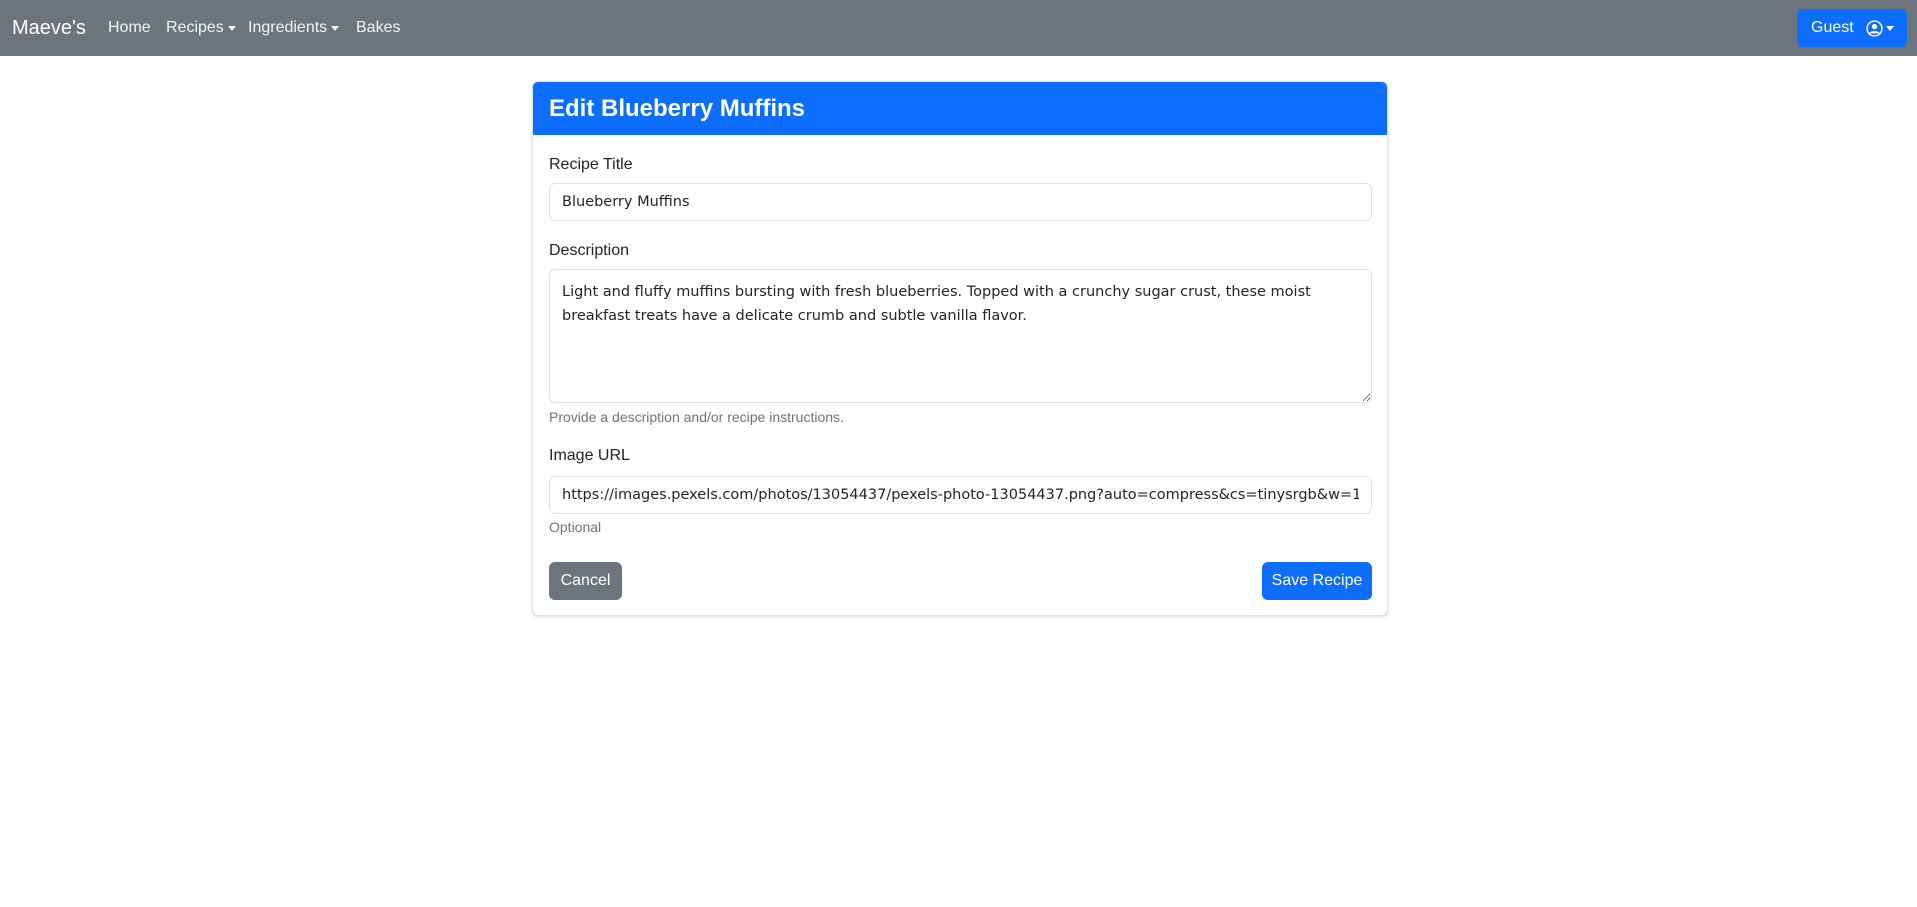 The image size is (1917, 907). I want to click on nav-home: Home, so click(129, 28).